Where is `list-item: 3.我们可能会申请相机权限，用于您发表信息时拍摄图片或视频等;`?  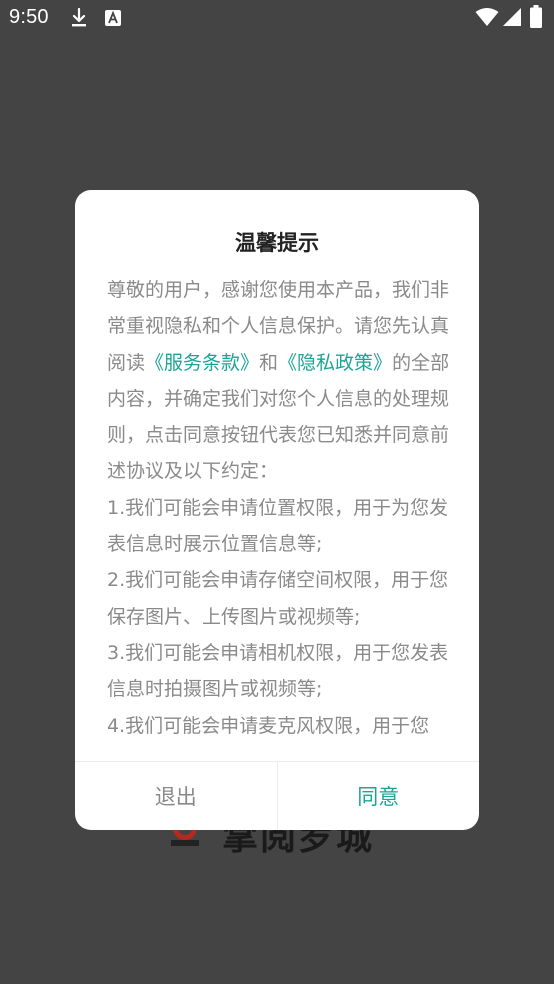 list-item: 3.我们可能会申请相机权限，用于您发表信息时拍摄图片或视频等; is located at coordinates (278, 671).